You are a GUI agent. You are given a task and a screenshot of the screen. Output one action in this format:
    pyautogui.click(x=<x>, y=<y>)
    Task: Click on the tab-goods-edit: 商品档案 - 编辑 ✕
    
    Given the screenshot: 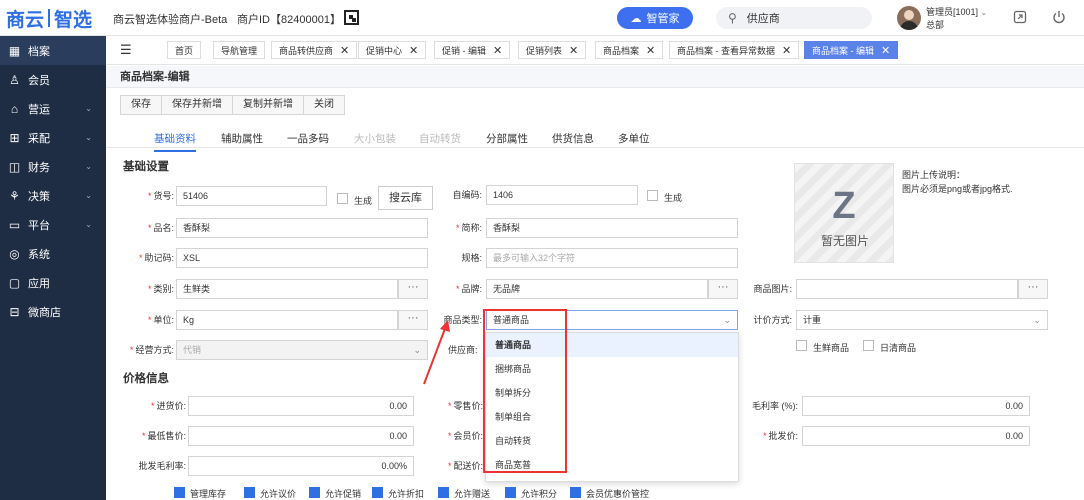 What is the action you would take?
    pyautogui.click(x=851, y=50)
    